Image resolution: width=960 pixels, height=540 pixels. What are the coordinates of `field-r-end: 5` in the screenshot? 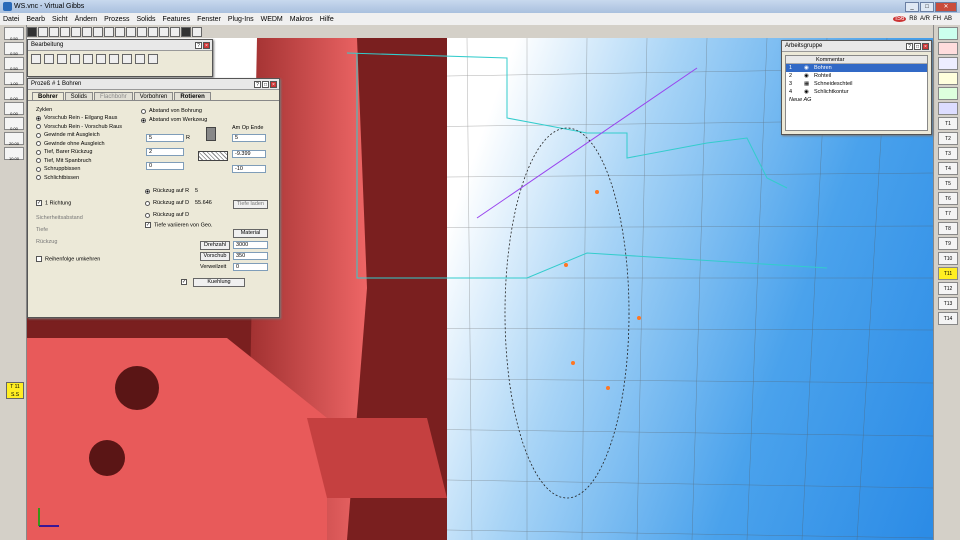 It's located at (249, 138).